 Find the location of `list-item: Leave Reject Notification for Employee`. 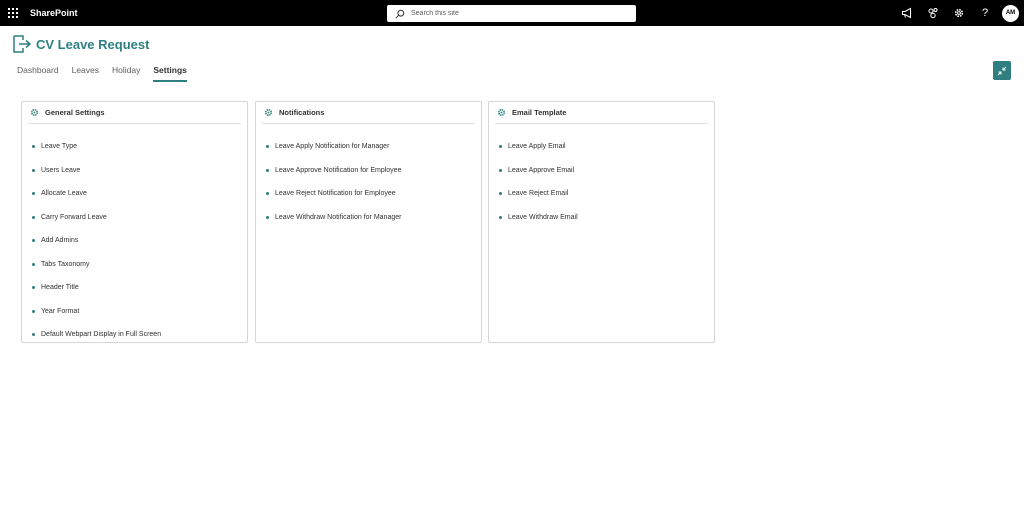

list-item: Leave Reject Notification for Employee is located at coordinates (373, 194).